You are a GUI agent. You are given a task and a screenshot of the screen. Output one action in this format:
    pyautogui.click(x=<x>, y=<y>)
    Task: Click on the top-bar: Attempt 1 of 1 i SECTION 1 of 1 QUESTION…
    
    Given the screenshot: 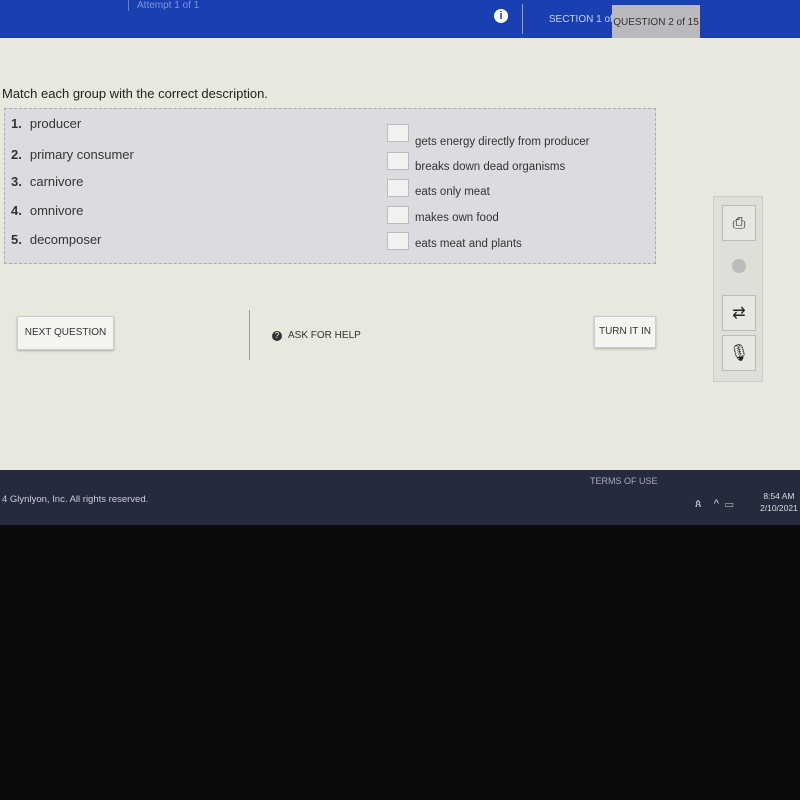 What is the action you would take?
    pyautogui.click(x=400, y=19)
    